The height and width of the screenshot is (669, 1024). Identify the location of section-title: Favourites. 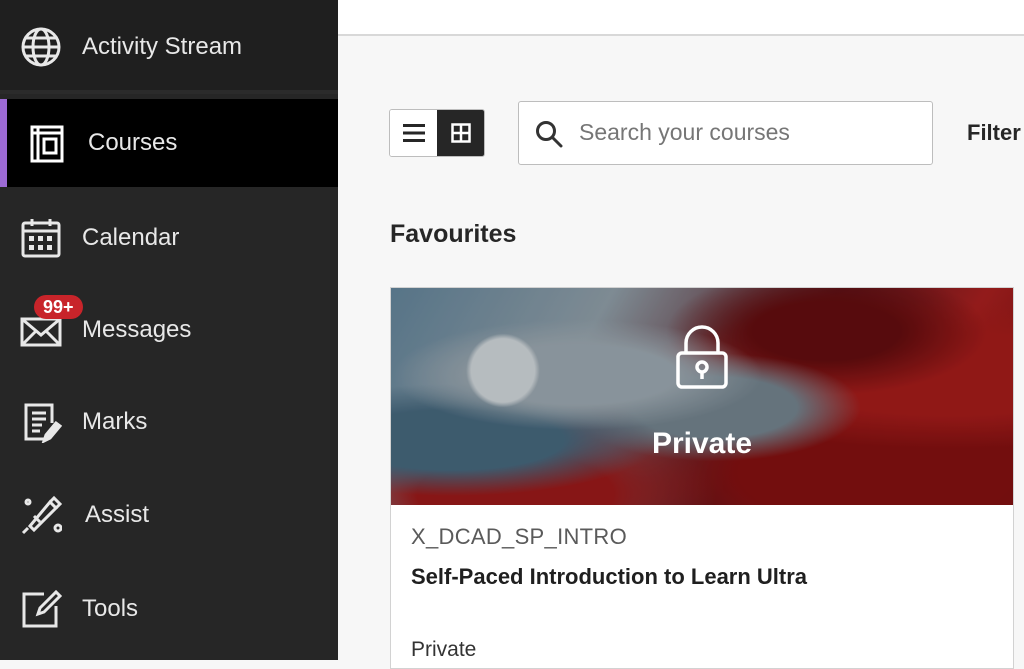
(453, 234).